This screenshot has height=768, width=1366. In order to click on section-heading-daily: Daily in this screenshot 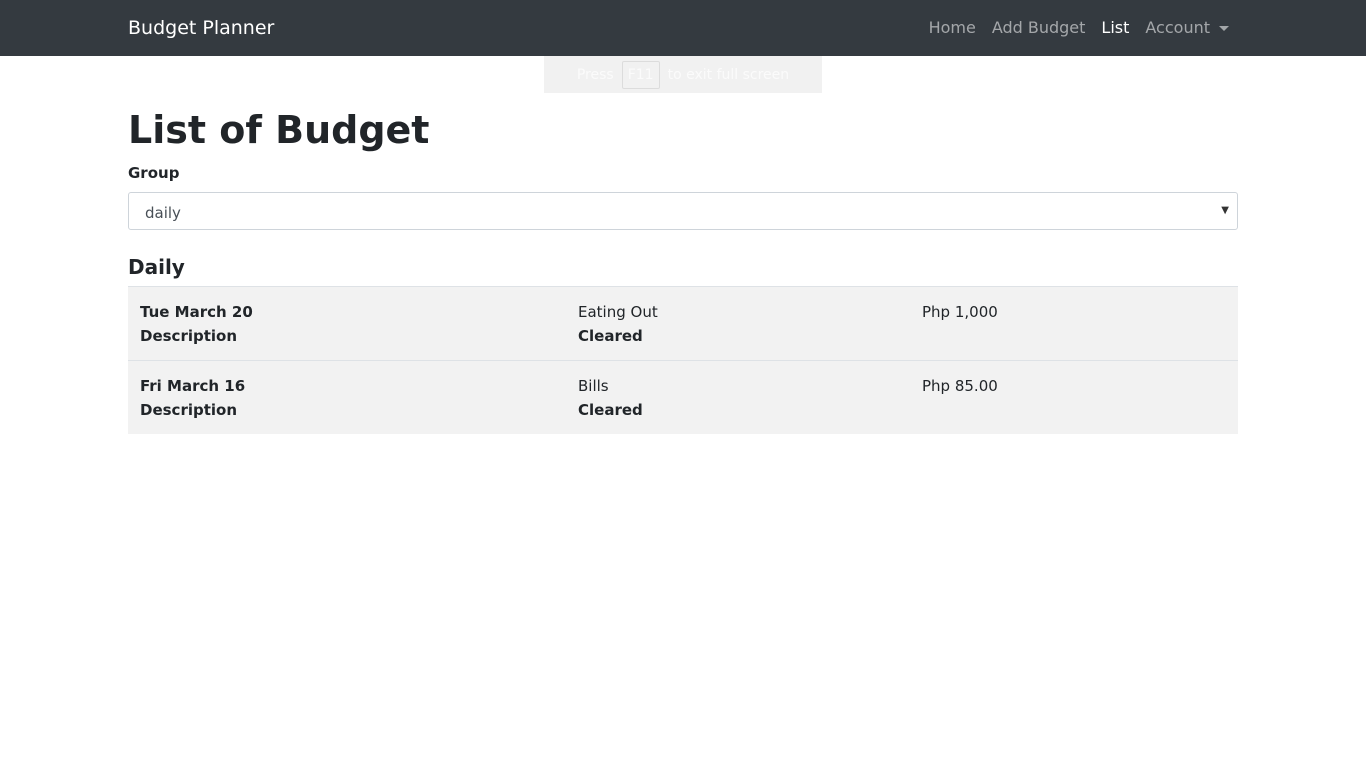, I will do `click(156, 267)`.